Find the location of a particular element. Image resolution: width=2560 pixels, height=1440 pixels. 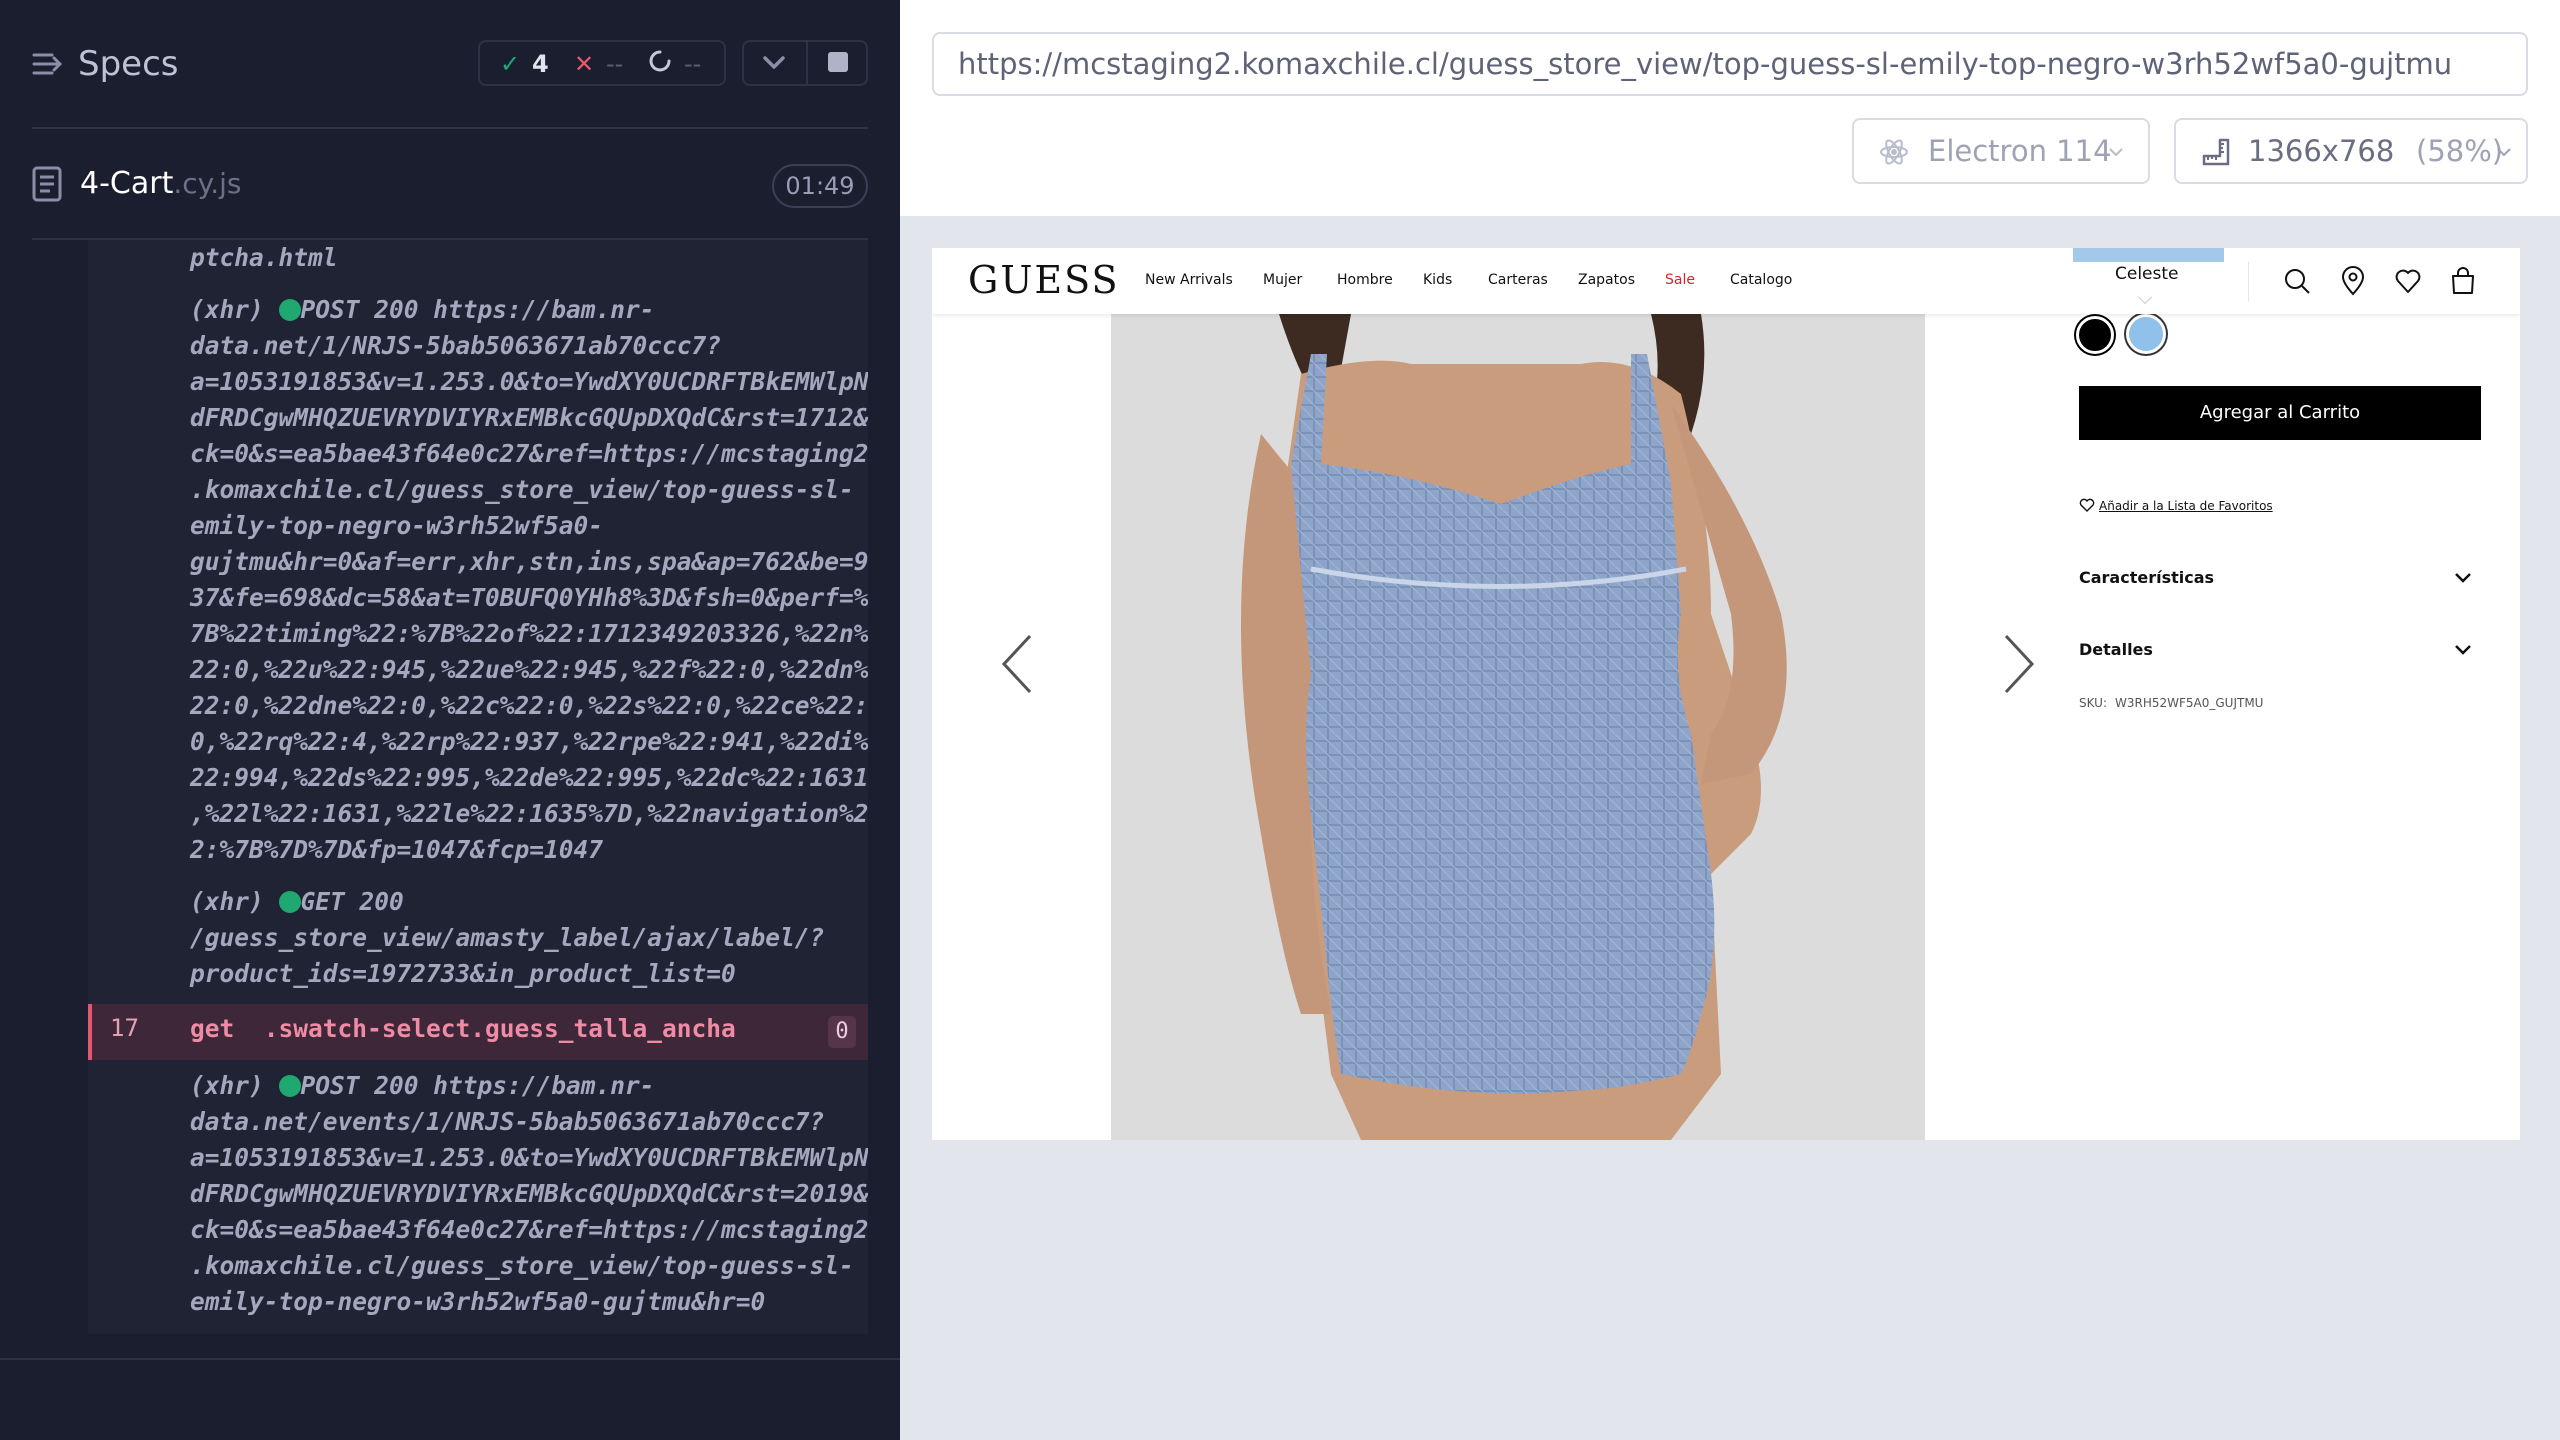

command-selector: .swatch-select.guess_talla_ancha is located at coordinates (499, 1028).